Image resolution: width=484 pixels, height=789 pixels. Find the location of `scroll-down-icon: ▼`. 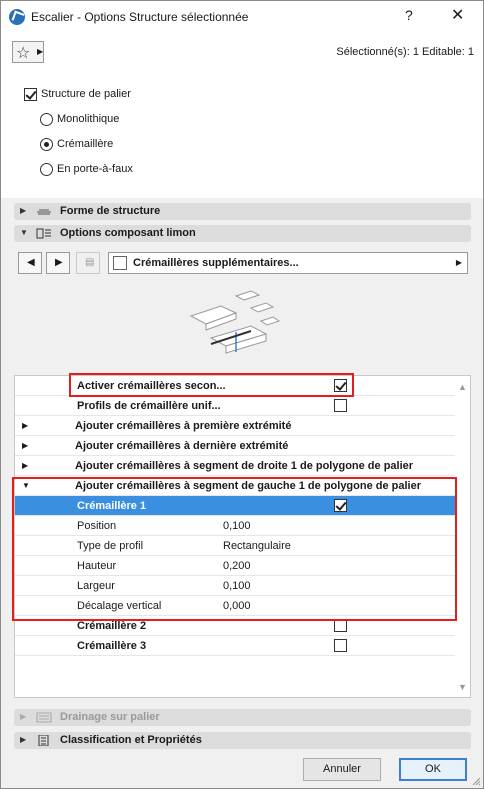

scroll-down-icon: ▼ is located at coordinates (462, 687).